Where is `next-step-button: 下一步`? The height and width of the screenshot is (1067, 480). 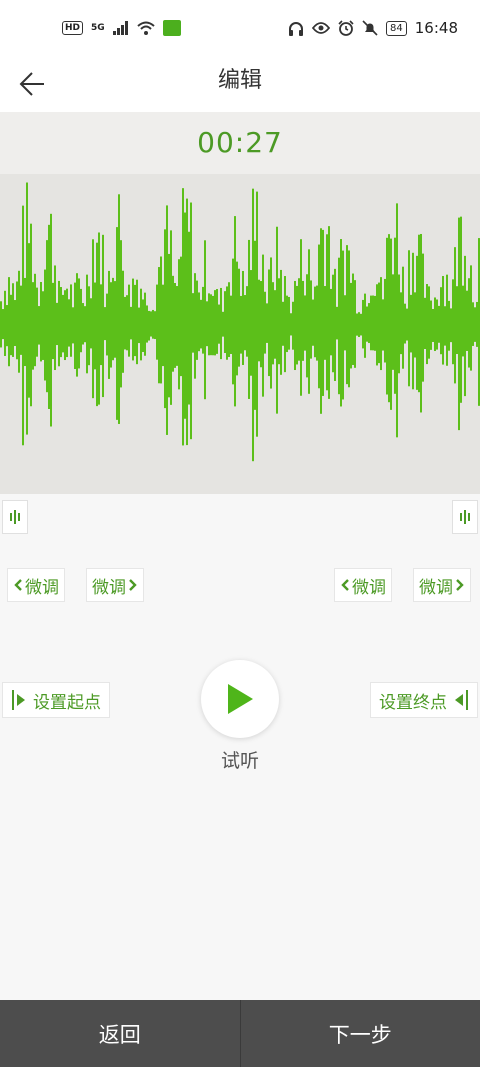 next-step-button: 下一步 is located at coordinates (360, 1033).